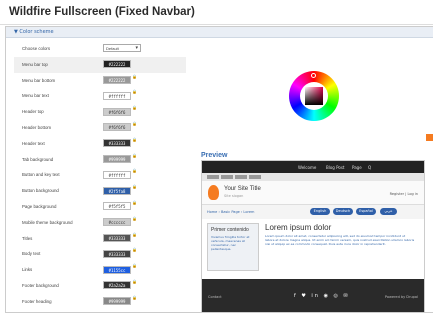  Describe the element at coordinates (219, 32) in the screenshot. I see `color-scheme-header: ▼ Color scheme` at that location.